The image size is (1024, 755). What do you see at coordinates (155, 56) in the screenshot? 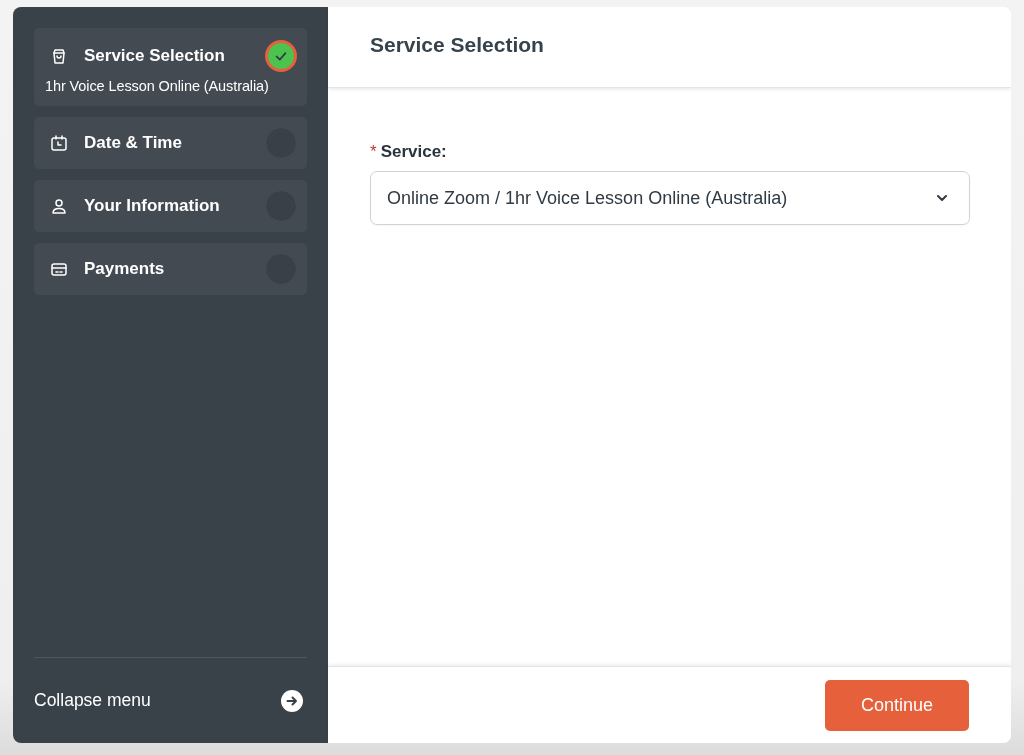
I see `step-label: Service Selection` at bounding box center [155, 56].